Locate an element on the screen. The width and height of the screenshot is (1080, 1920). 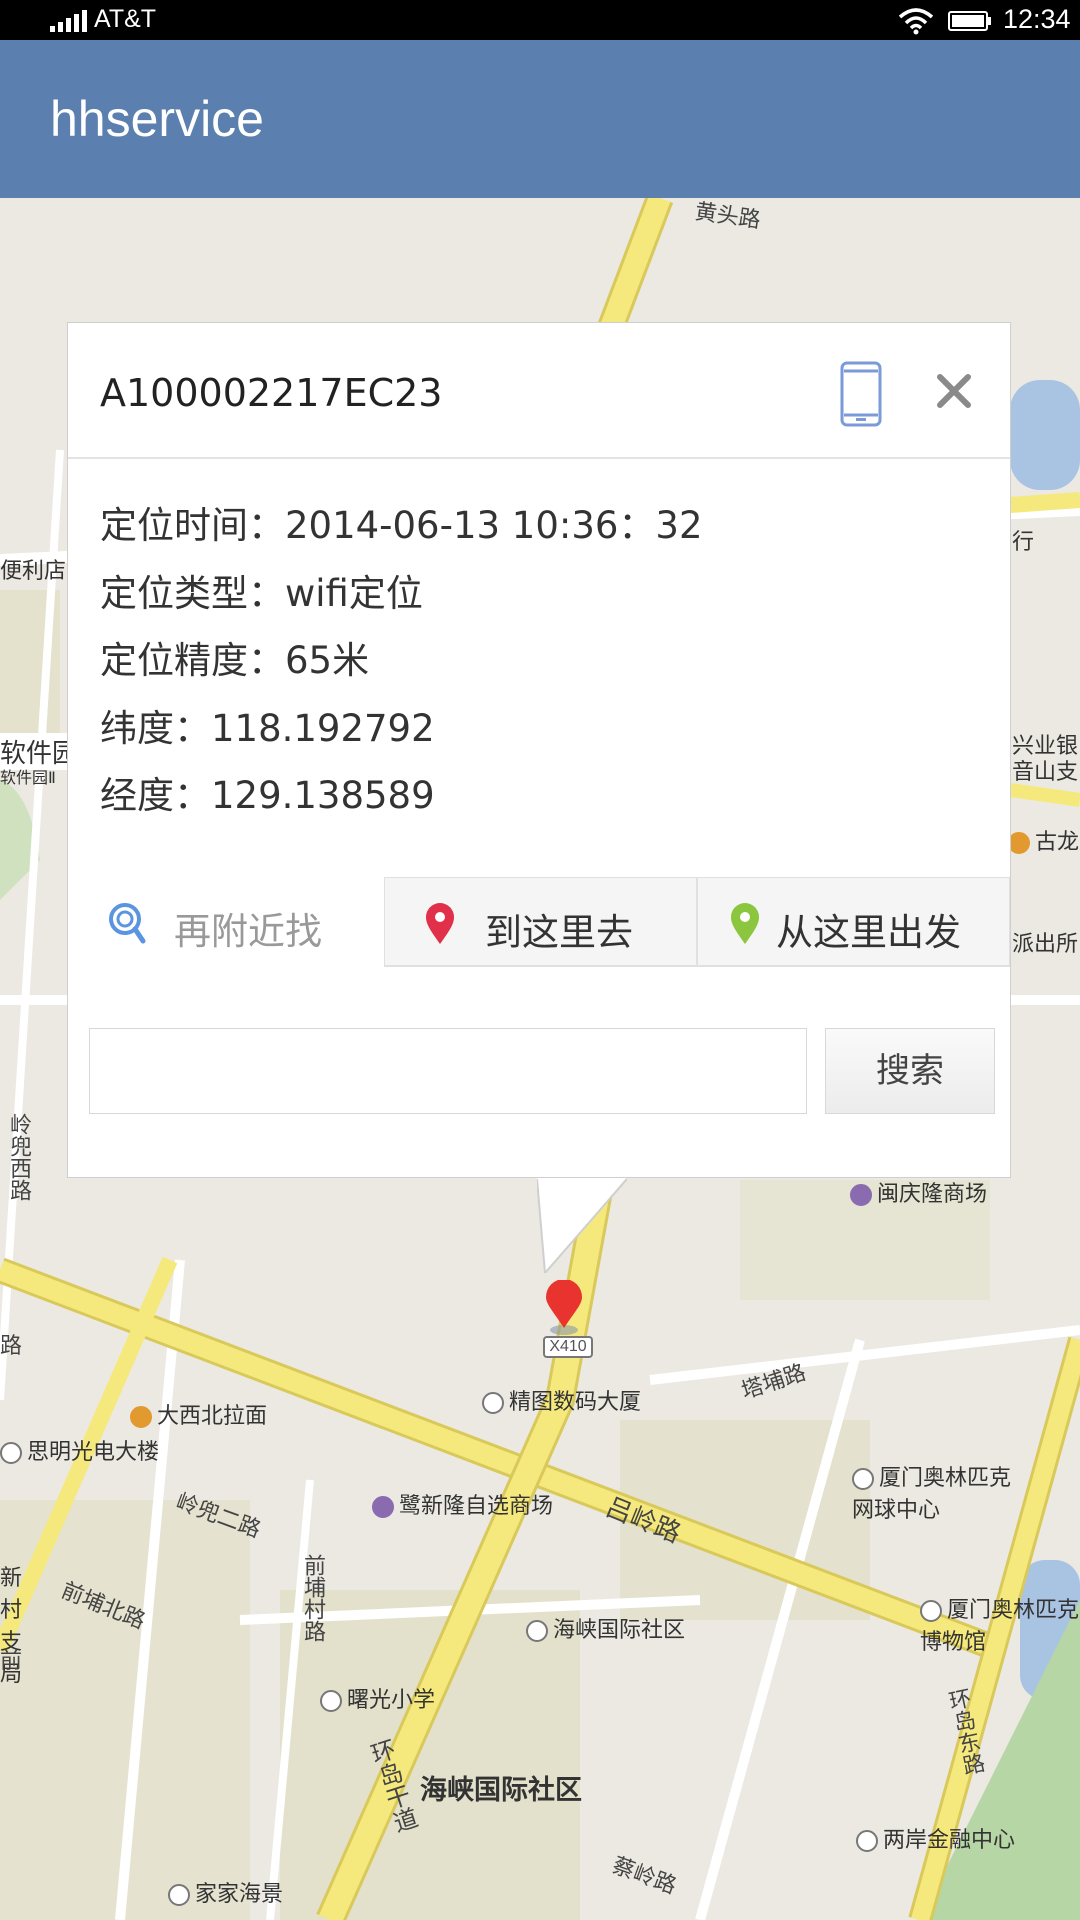
map-label: 鹭新隆自选商场 is located at coordinates (462, 1504).